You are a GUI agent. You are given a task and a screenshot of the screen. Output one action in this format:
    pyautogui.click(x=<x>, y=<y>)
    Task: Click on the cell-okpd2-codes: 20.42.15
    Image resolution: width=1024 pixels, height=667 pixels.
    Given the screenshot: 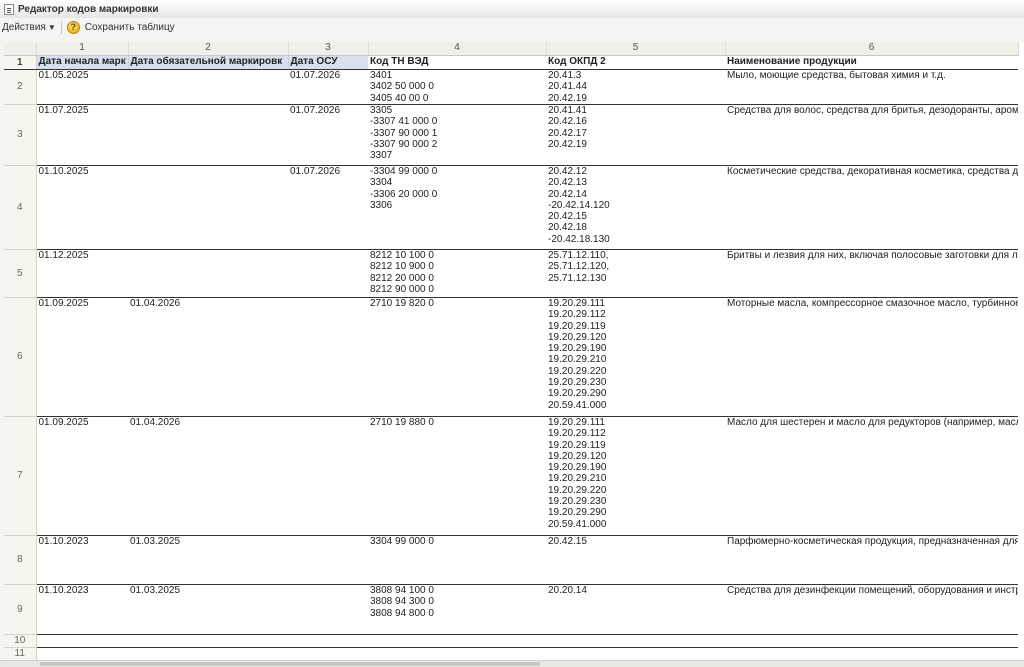 What is the action you would take?
    pyautogui.click(x=635, y=560)
    